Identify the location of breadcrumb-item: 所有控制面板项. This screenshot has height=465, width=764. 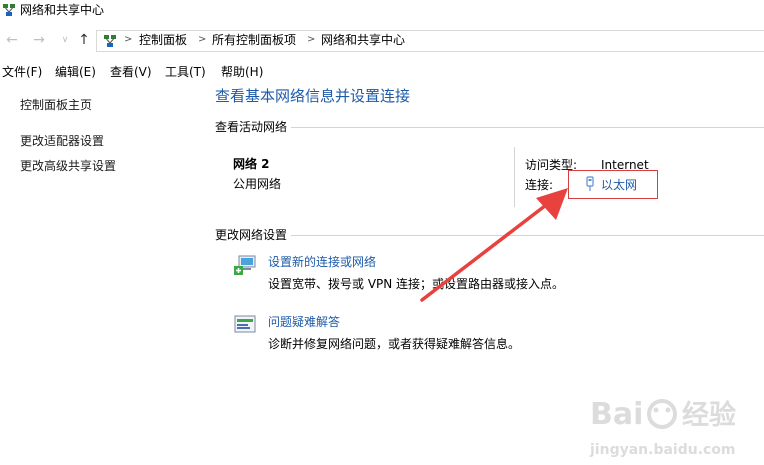
(254, 40).